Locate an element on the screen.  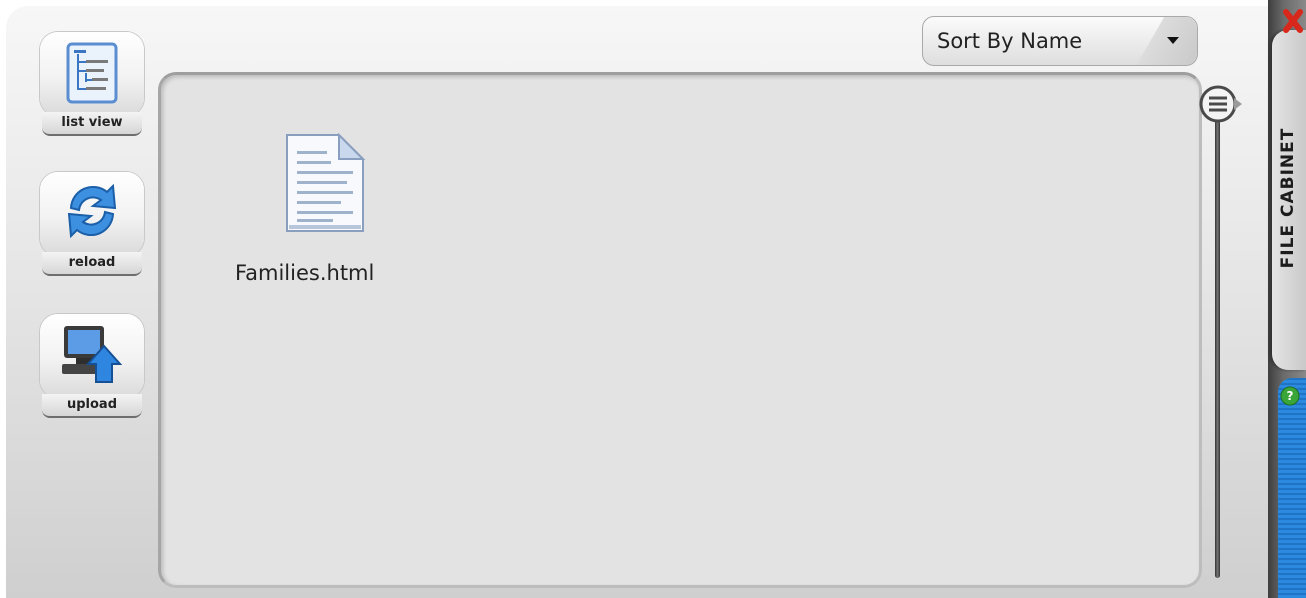
help-icon: ? is located at coordinates (1290, 398).